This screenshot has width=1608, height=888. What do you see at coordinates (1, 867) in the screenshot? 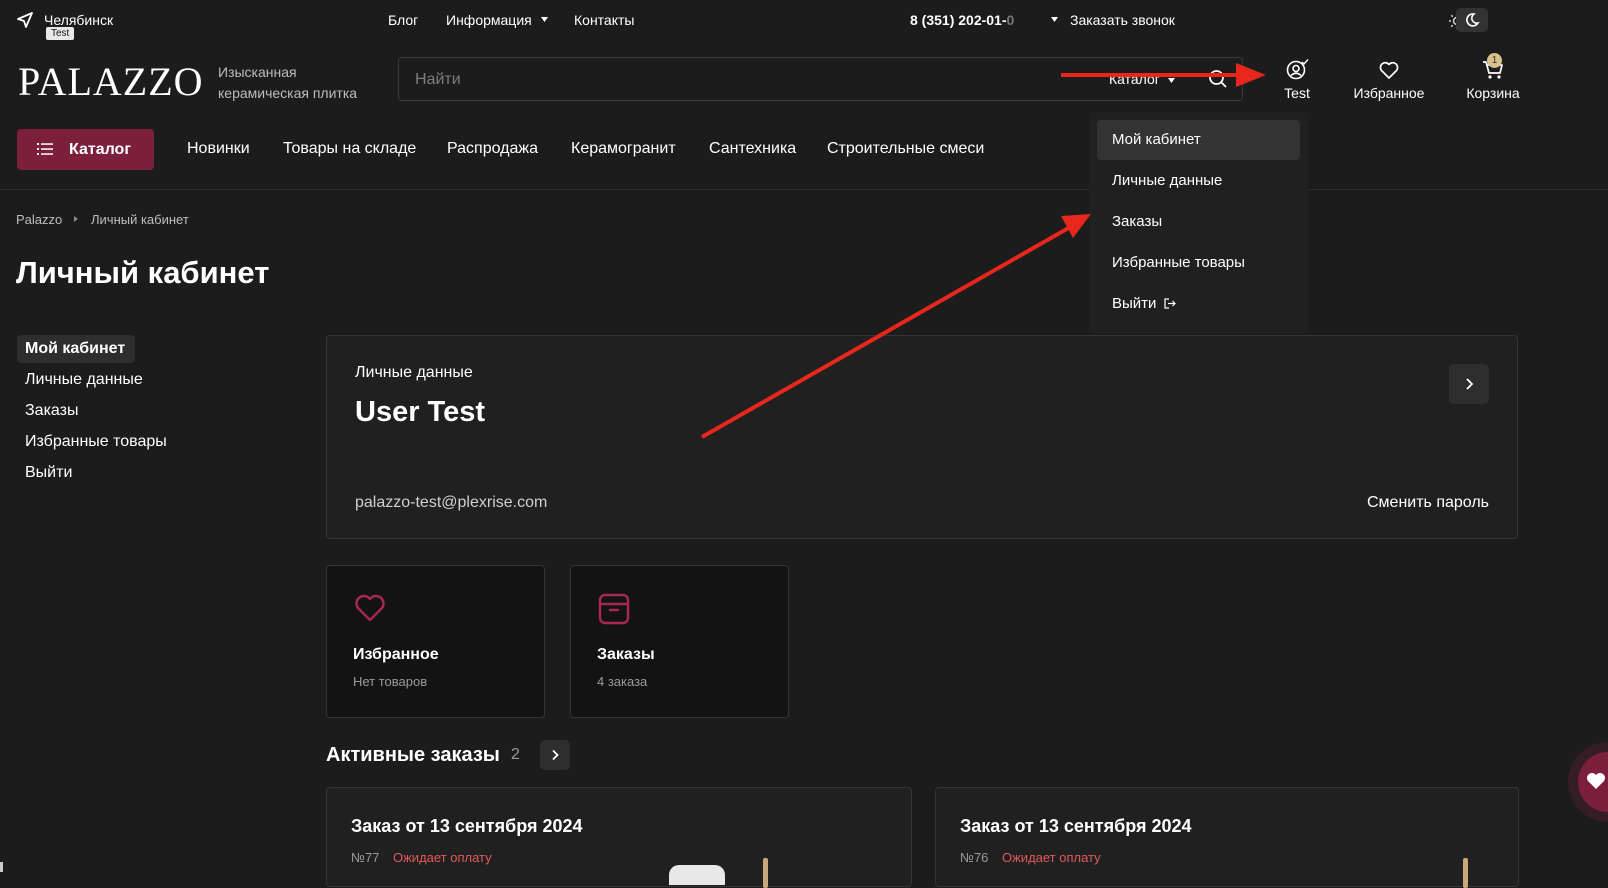
I see `scroll-edge-marker` at bounding box center [1, 867].